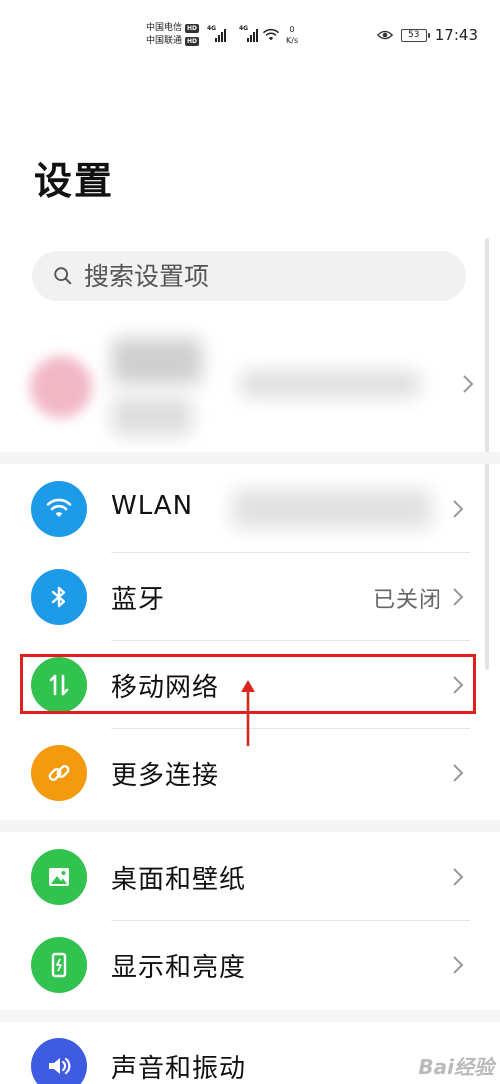  Describe the element at coordinates (152, 506) in the screenshot. I see `settings-item-label: WLAN` at that location.